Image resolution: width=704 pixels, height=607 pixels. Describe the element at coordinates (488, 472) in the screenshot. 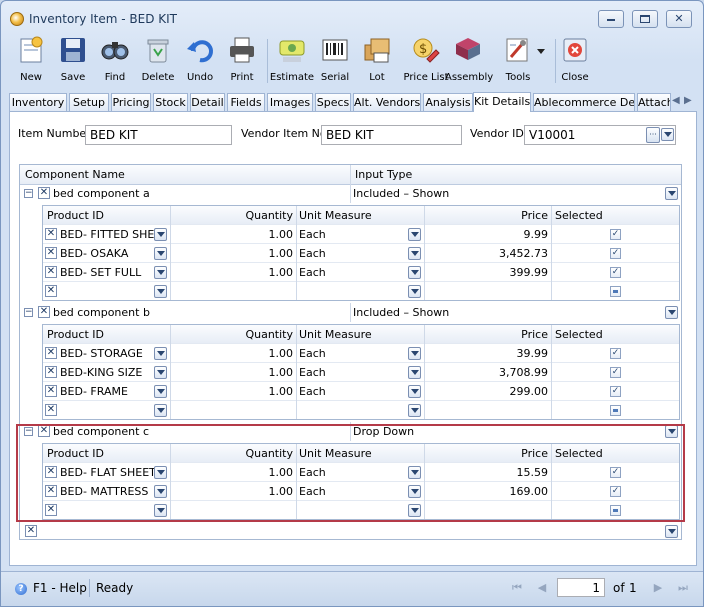

I see `price-value: 15.59` at that location.